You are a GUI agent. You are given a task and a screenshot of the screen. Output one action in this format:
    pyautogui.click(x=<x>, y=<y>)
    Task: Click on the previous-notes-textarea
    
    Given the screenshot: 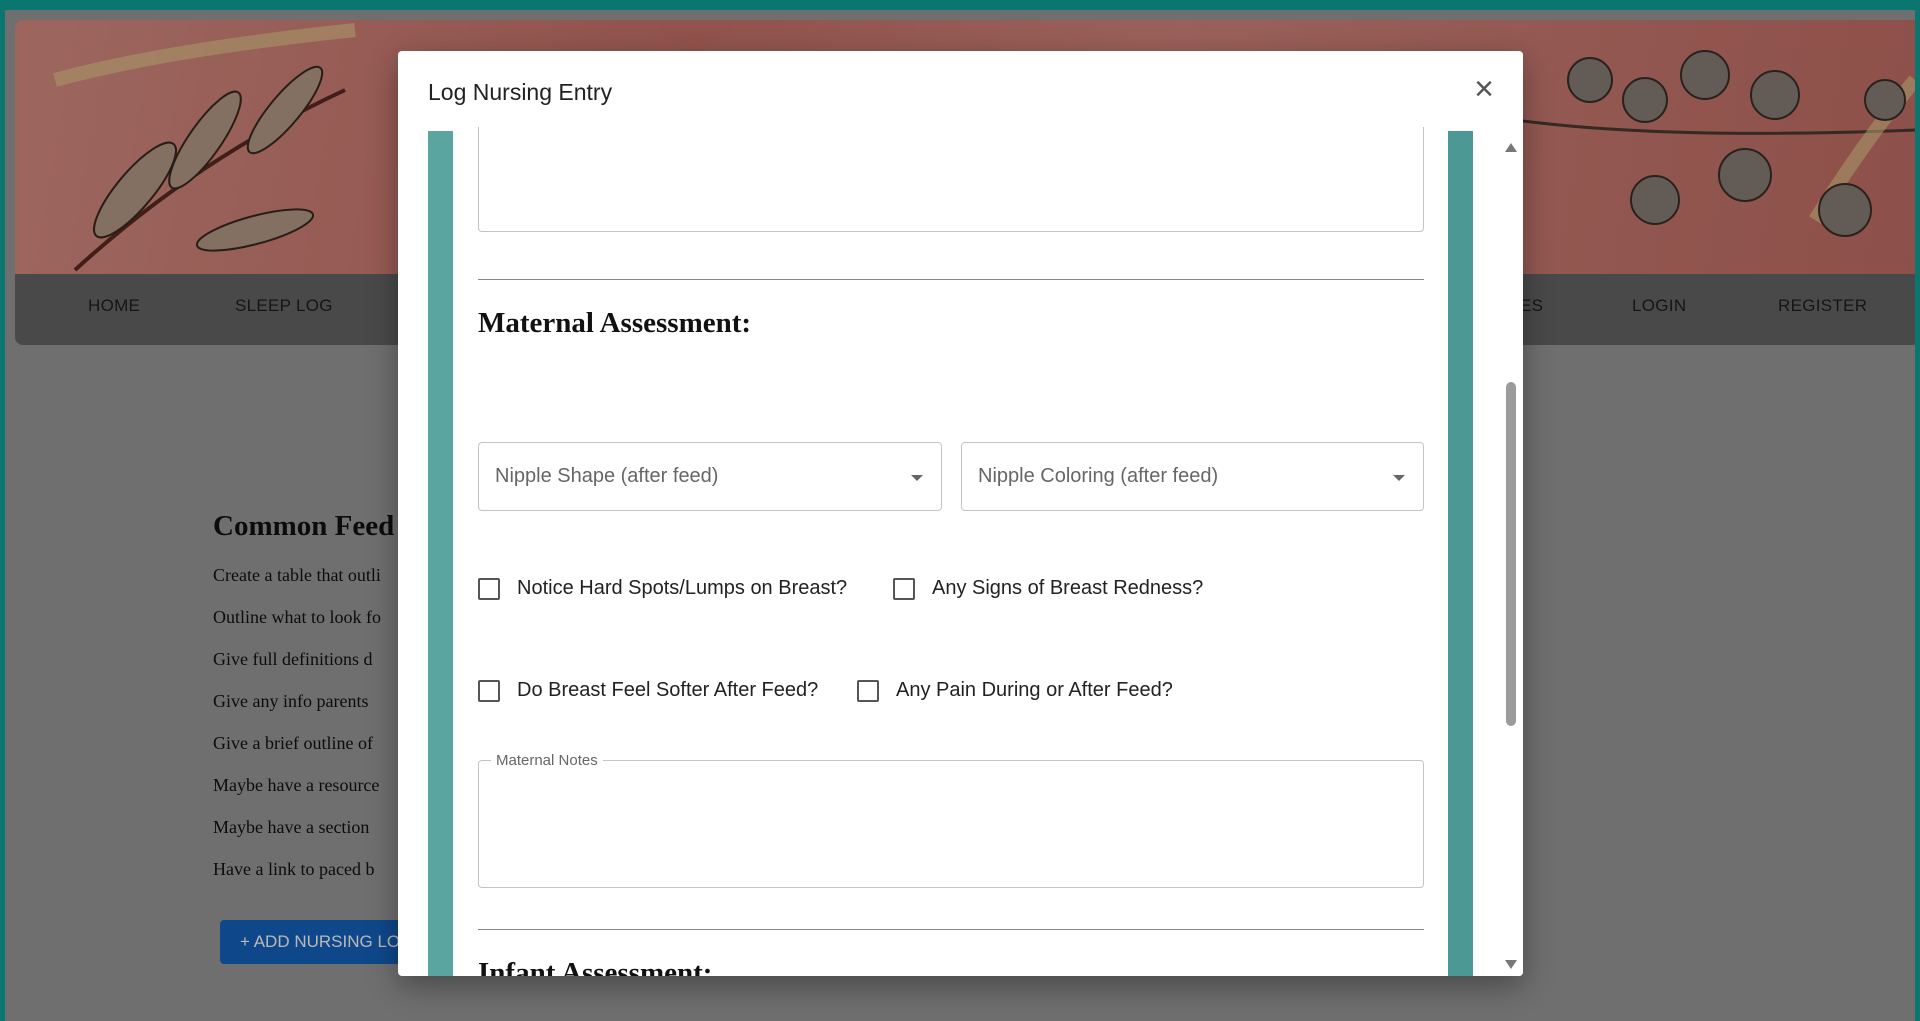 What is the action you would take?
    pyautogui.click(x=951, y=179)
    